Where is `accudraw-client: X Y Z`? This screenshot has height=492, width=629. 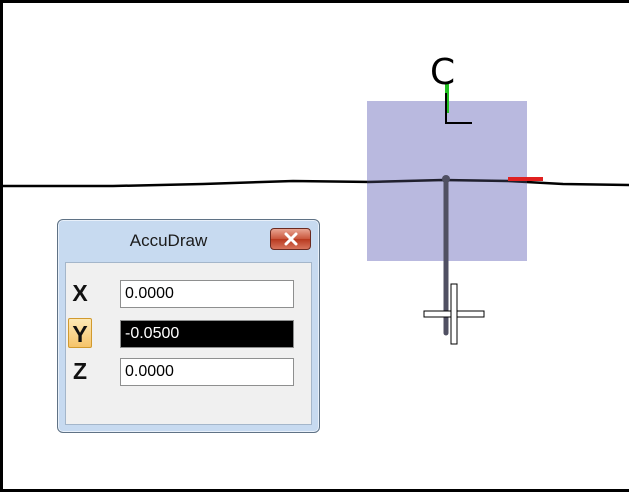 accudraw-client: X Y Z is located at coordinates (188, 343).